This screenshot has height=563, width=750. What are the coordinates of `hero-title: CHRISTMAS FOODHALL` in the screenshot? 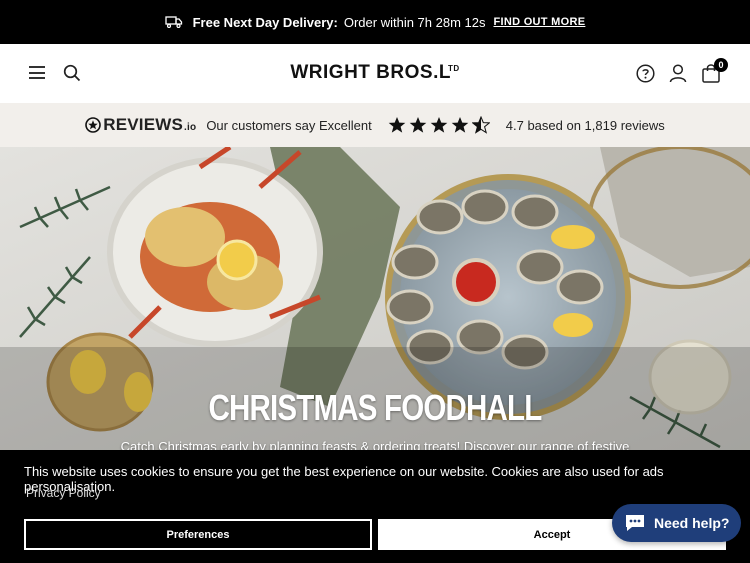 It's located at (375, 407).